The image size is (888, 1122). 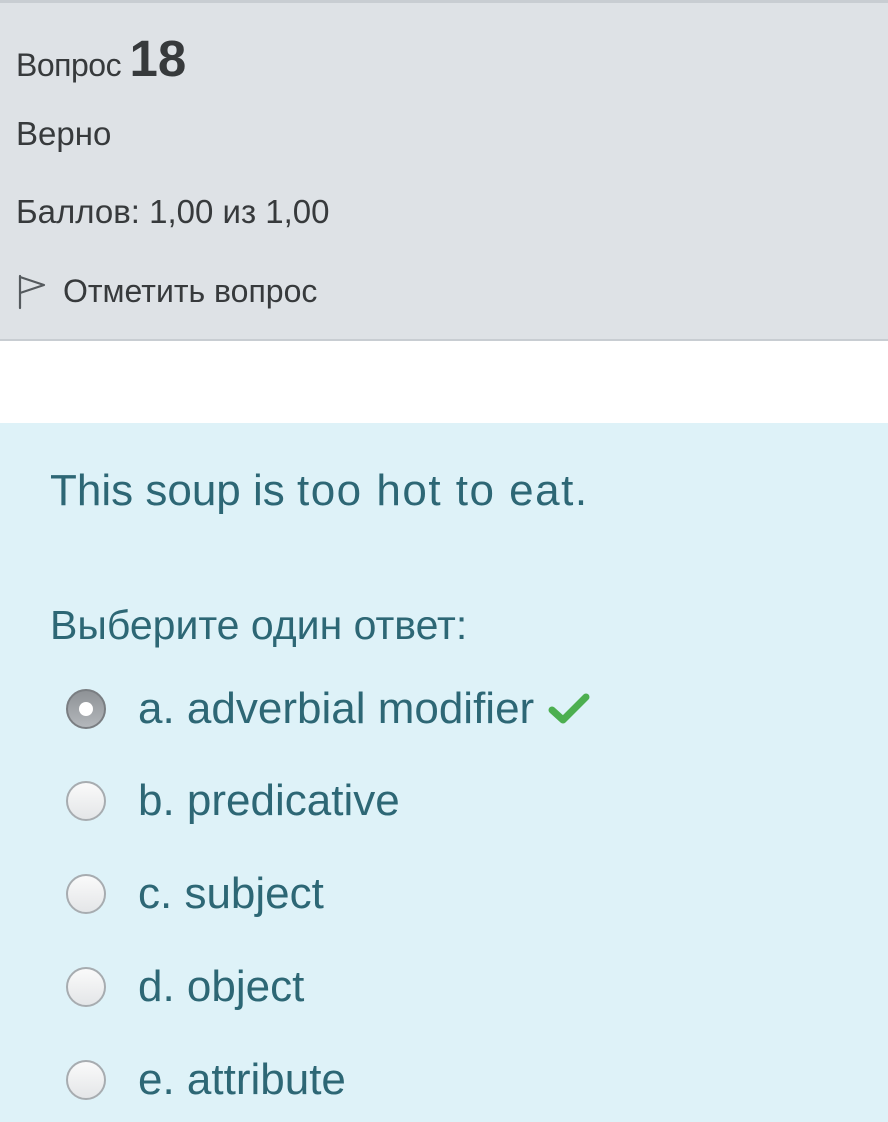 I want to click on answer-option-label: e. attribute, so click(x=242, y=1079).